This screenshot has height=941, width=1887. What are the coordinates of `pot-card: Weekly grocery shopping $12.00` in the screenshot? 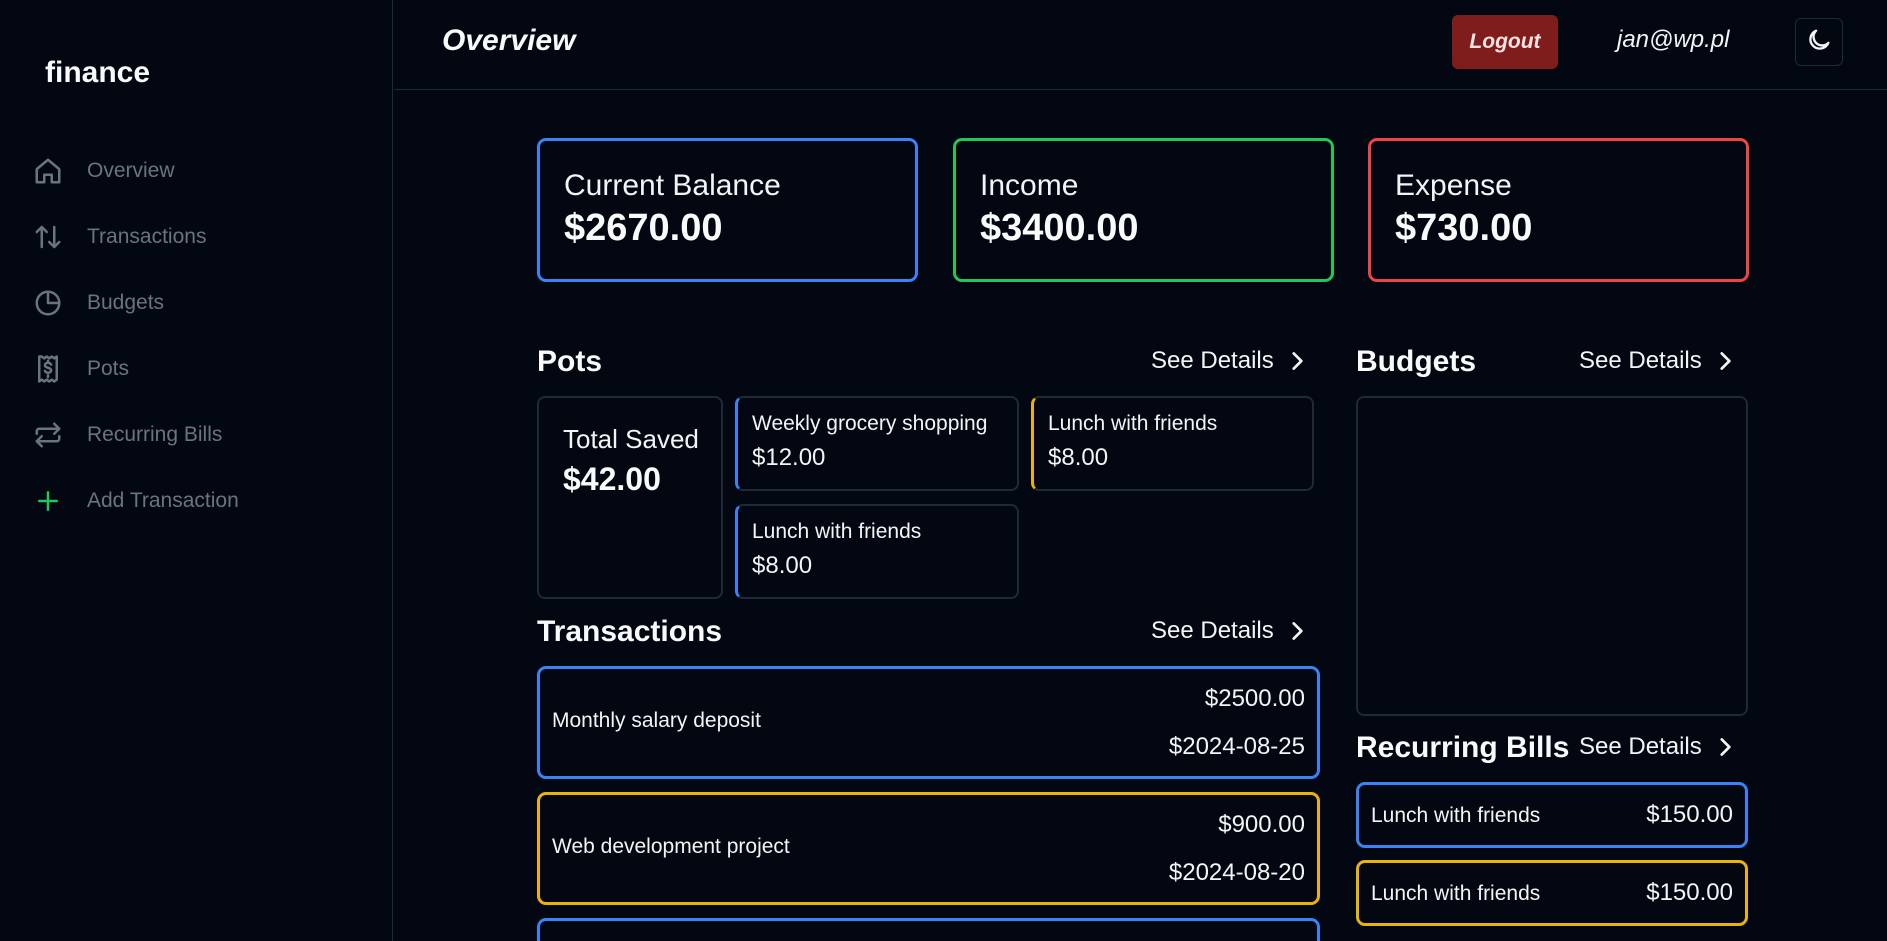 It's located at (877, 443).